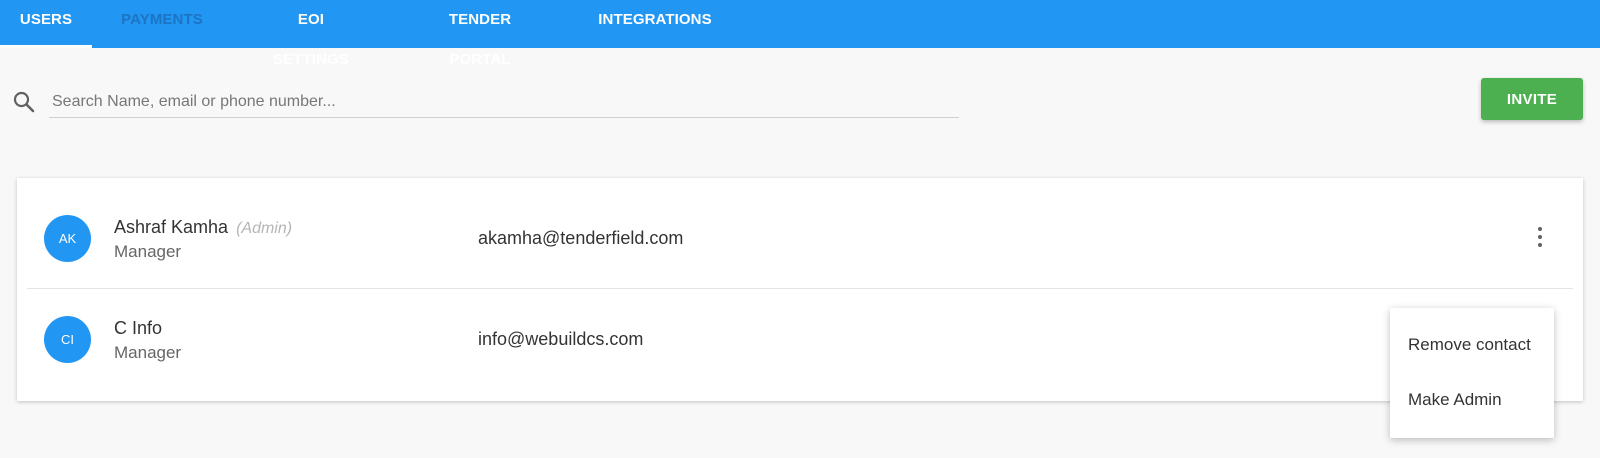 This screenshot has height=458, width=1600. I want to click on tab-payments: PAYMENTS, so click(162, 24).